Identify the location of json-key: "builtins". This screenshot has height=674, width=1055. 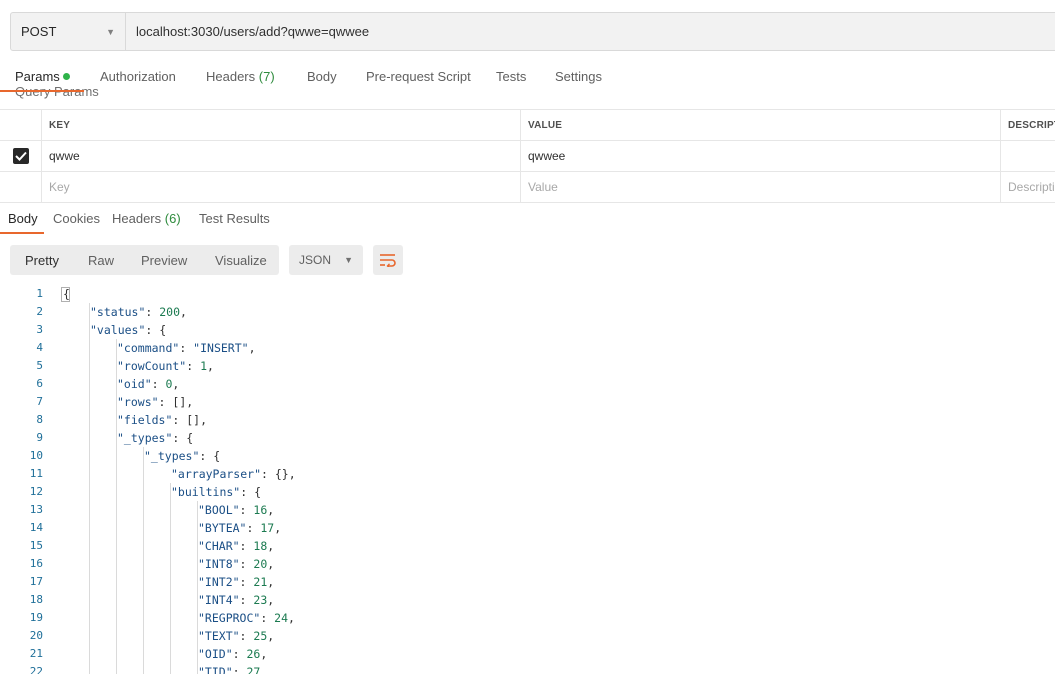
(206, 492).